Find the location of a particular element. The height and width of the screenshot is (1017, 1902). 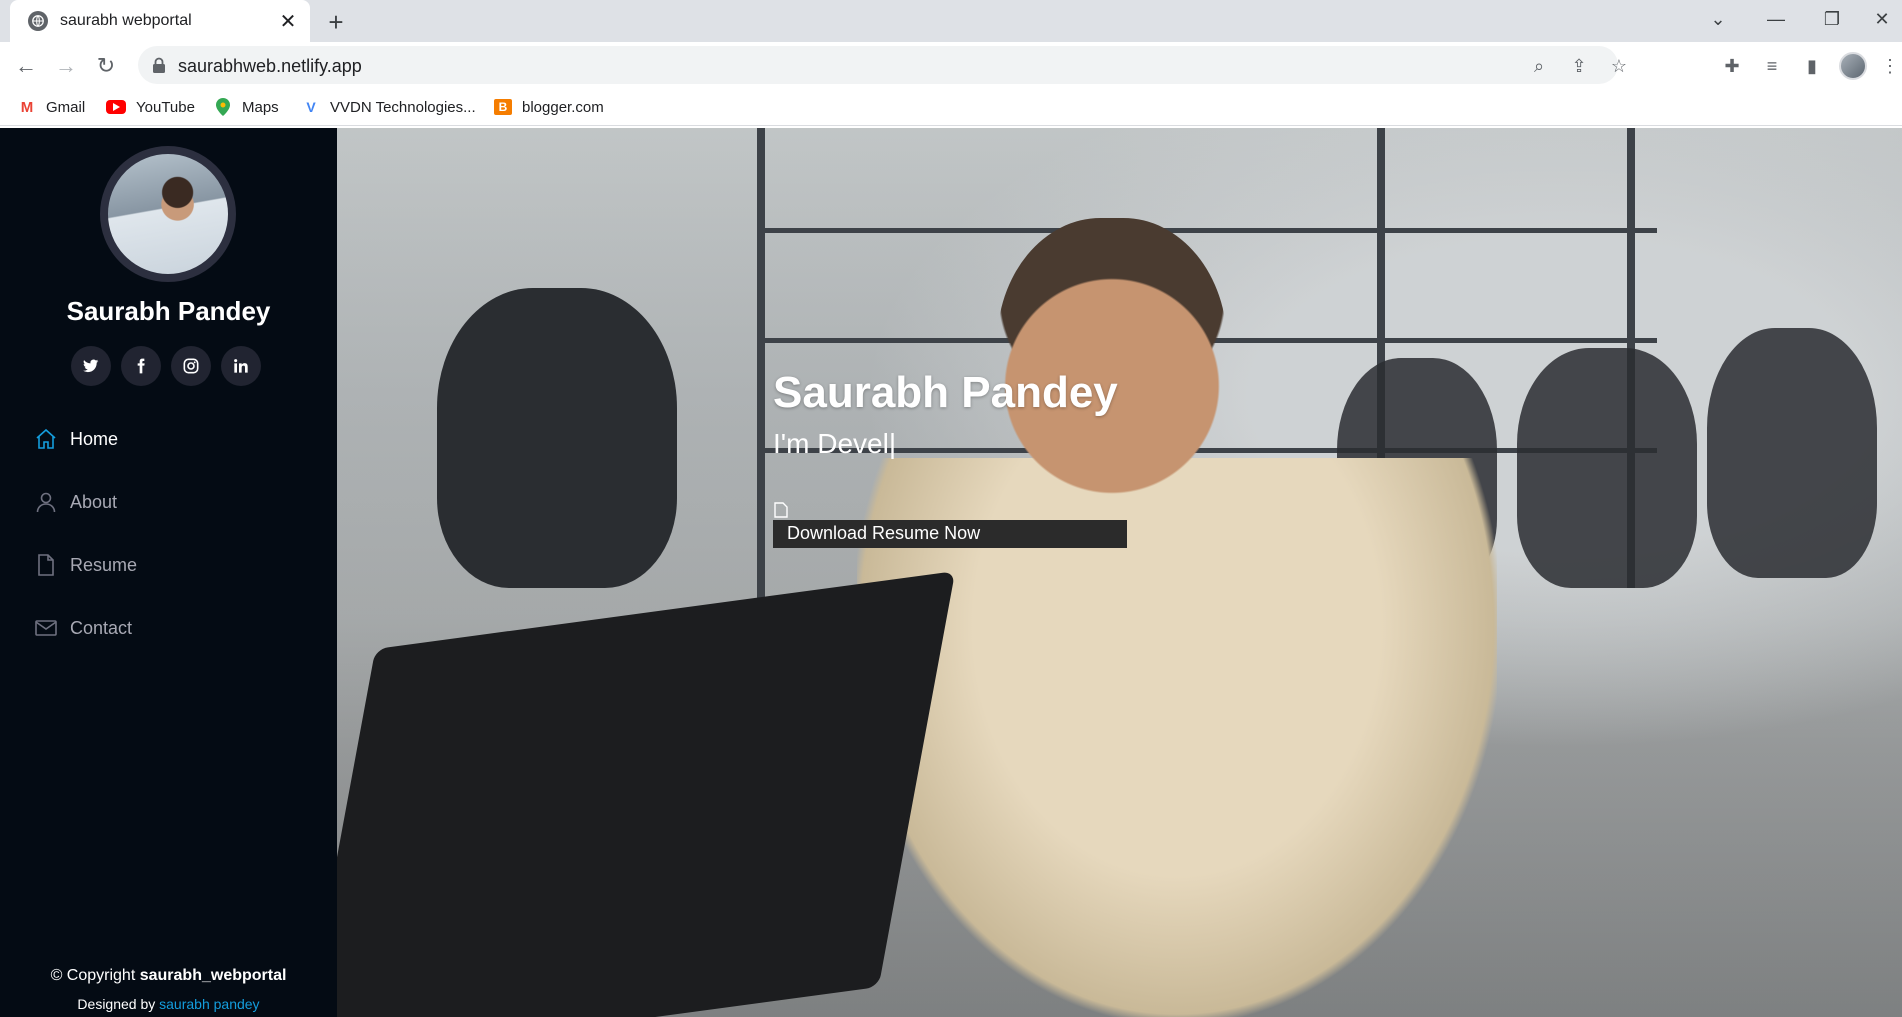

bookmark-blogger: B blogger.com is located at coordinates (549, 107).